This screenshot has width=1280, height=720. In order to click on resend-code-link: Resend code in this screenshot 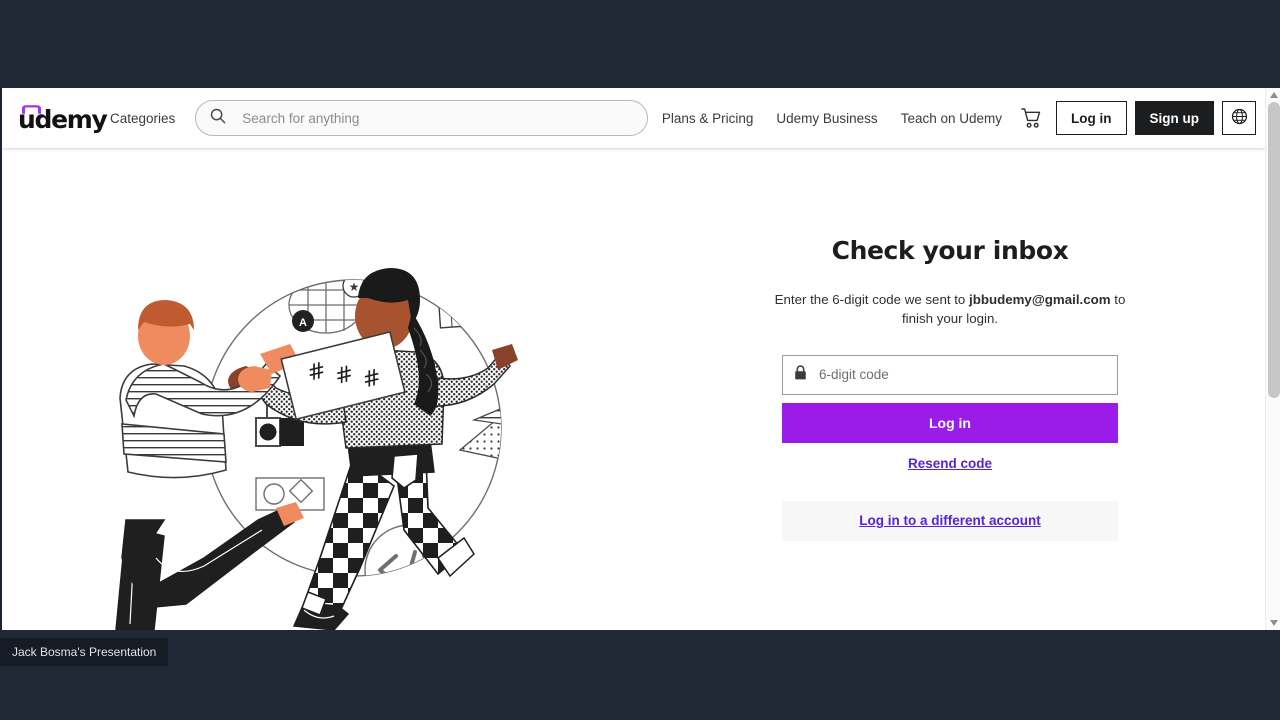, I will do `click(950, 463)`.